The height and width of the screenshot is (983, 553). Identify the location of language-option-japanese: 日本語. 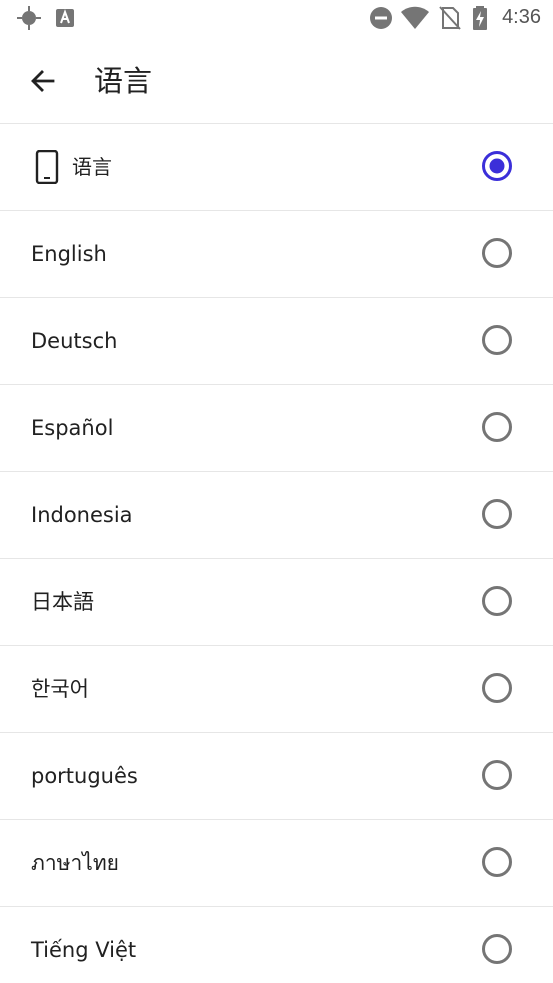
(276, 602).